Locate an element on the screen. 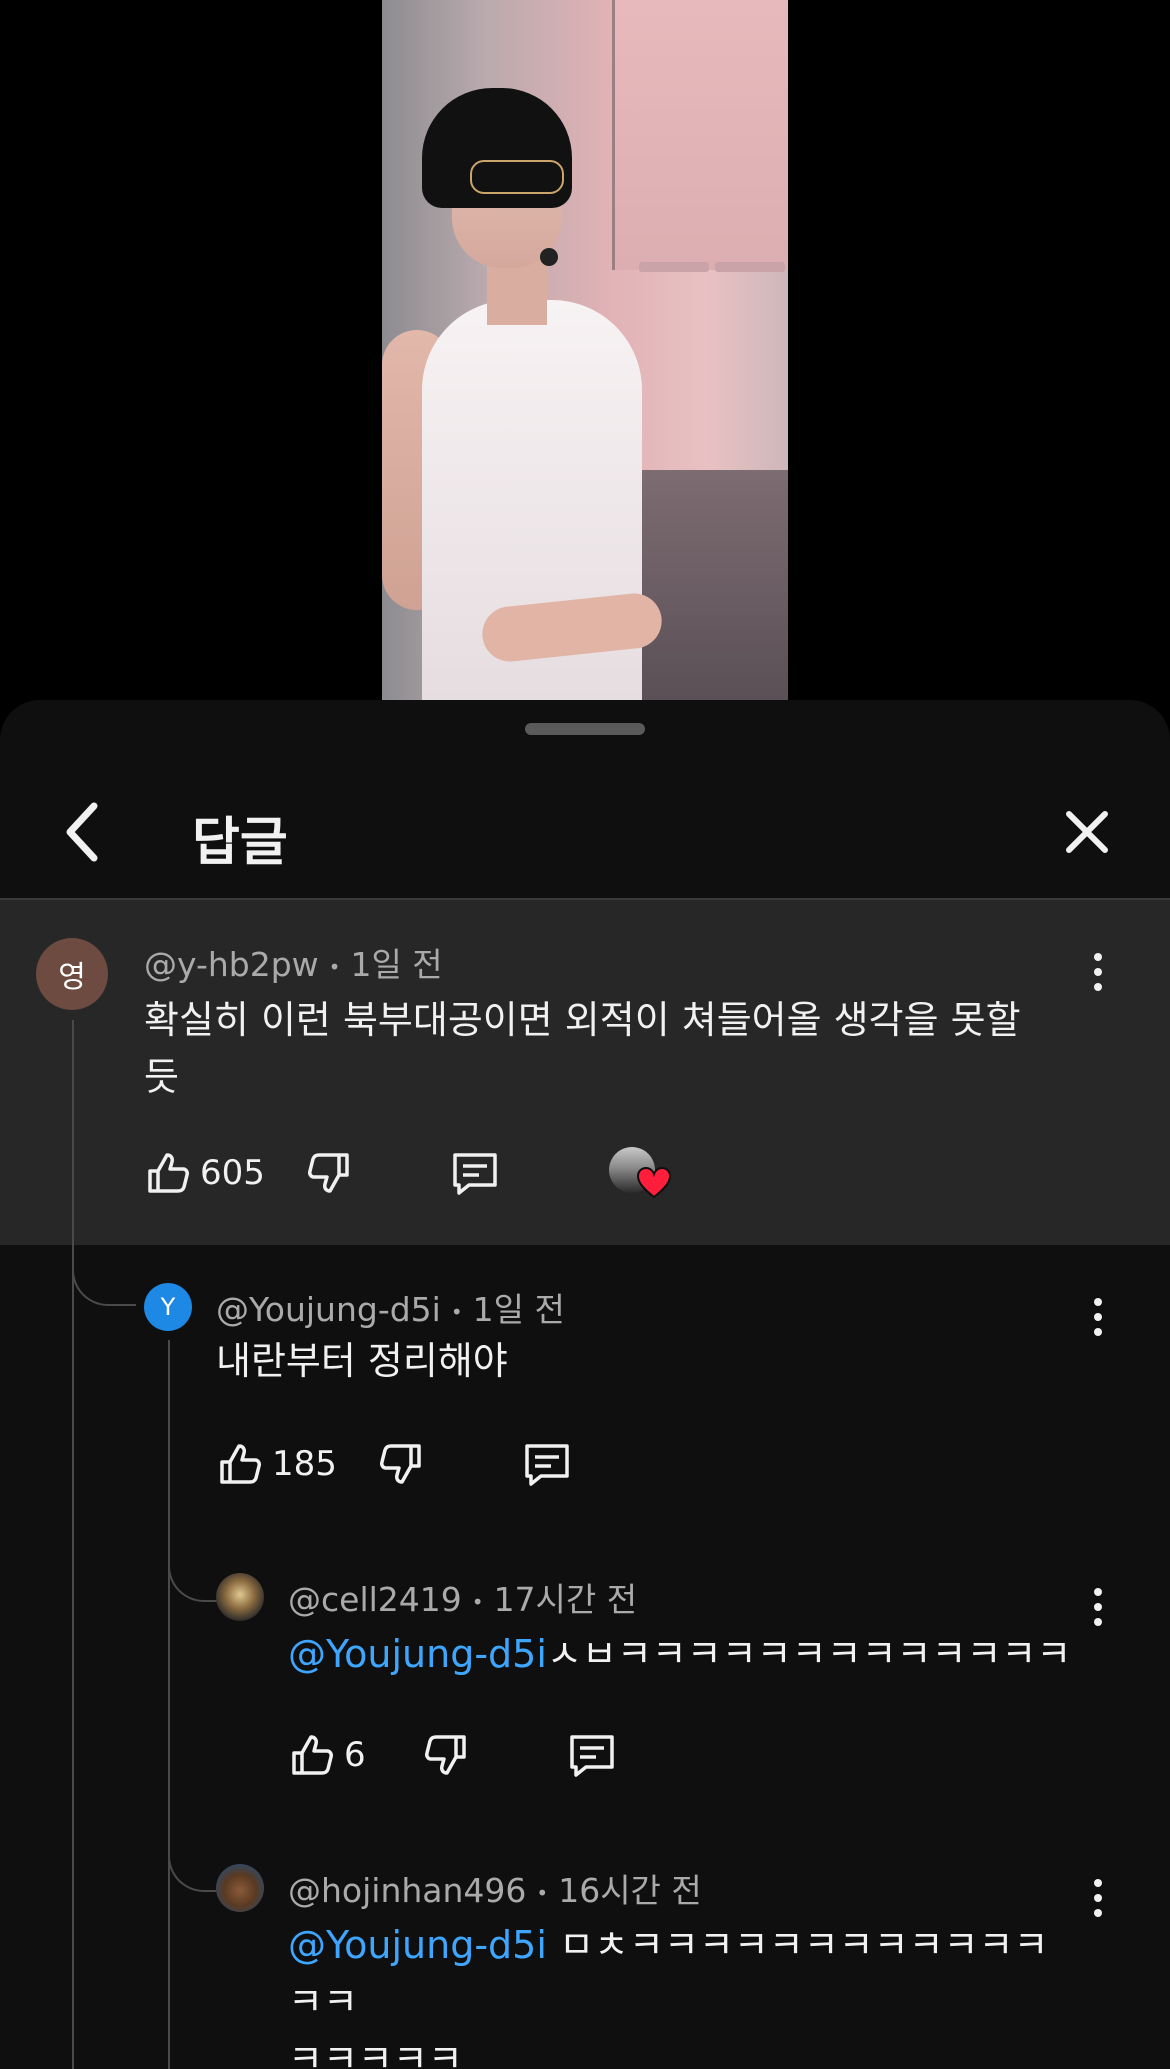  video-frame-cabinet is located at coordinates (700, 136).